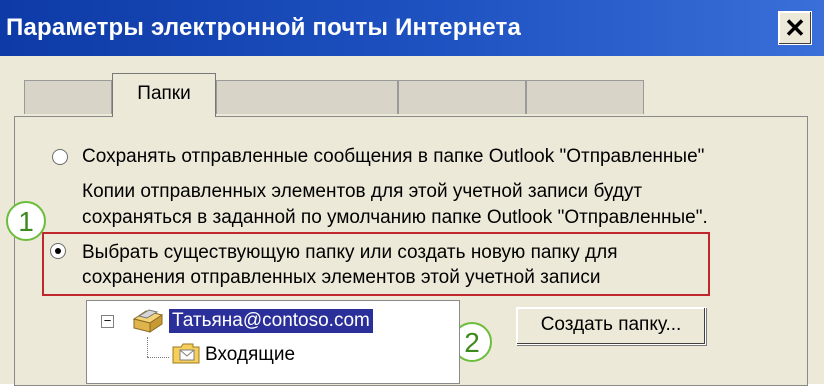 The width and height of the screenshot is (824, 386). What do you see at coordinates (26, 221) in the screenshot?
I see `callout-1: 1` at bounding box center [26, 221].